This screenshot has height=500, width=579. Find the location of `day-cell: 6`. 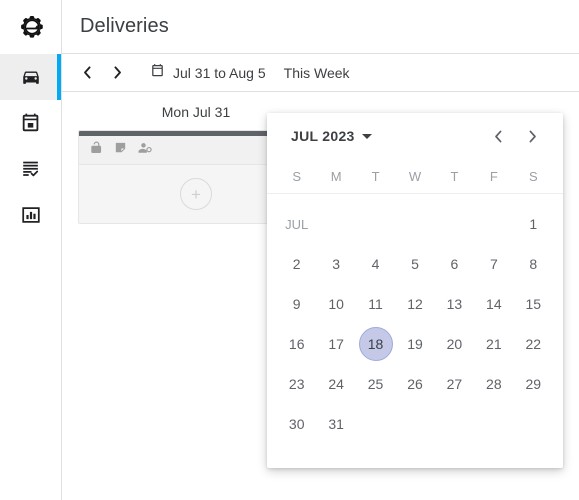

day-cell: 6 is located at coordinates (454, 264).